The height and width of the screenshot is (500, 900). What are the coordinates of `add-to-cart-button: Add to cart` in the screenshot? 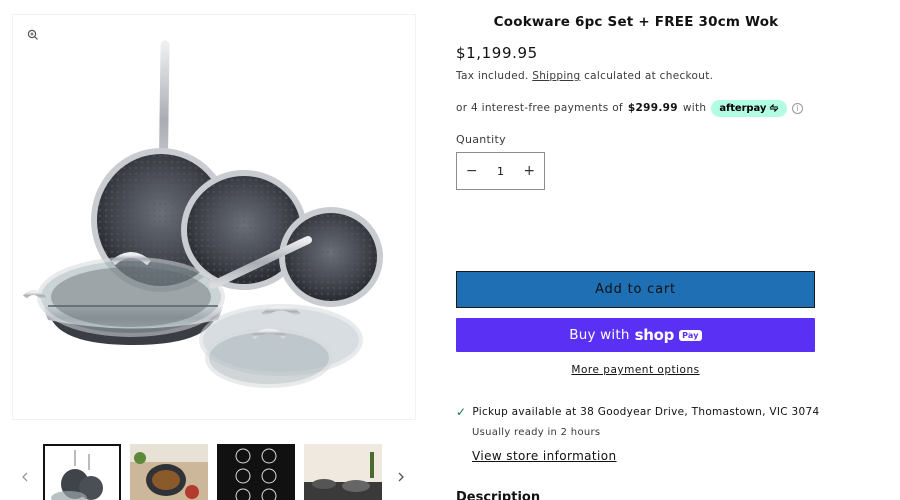 It's located at (635, 289).